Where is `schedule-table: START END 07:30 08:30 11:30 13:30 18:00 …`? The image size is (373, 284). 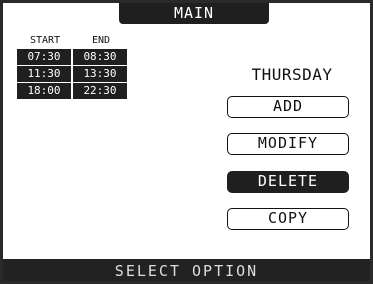
schedule-table: START END 07:30 08:30 11:30 13:30 18:00 … is located at coordinates (73, 67).